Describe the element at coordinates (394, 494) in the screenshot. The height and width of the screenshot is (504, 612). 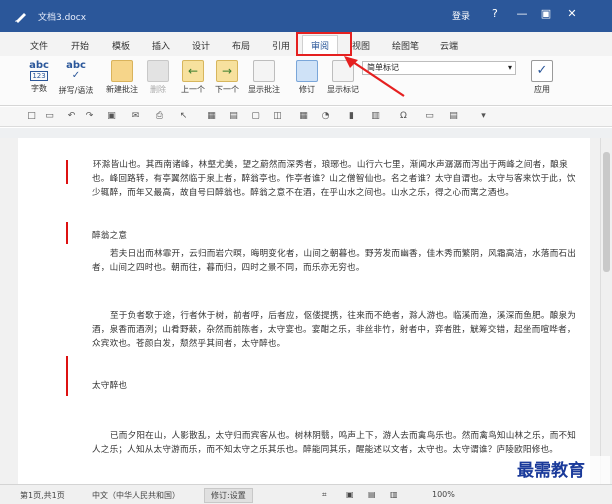
I see `web-layout-icon: ▥` at that location.